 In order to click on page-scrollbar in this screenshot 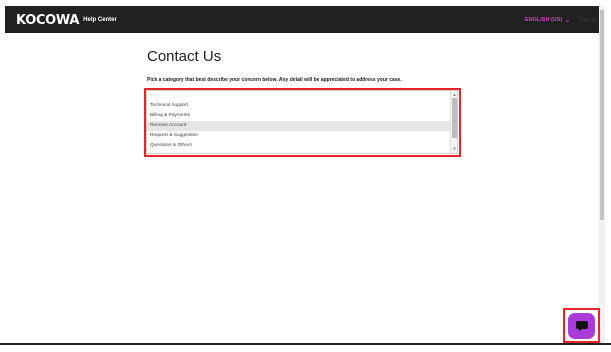, I will do `click(602, 174)`.